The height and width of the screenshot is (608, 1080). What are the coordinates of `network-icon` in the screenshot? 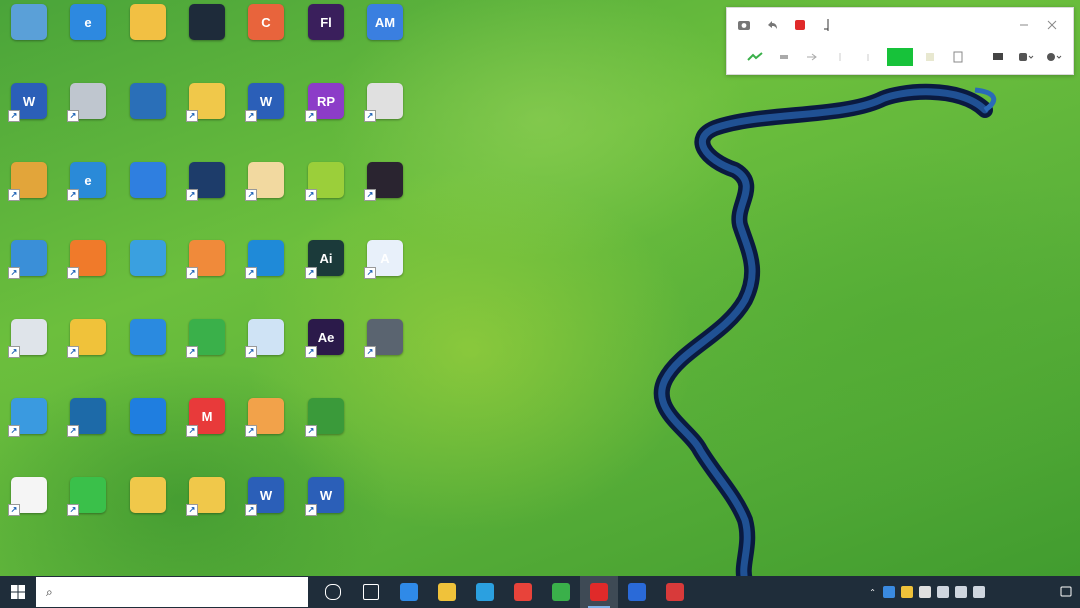 It's located at (943, 592).